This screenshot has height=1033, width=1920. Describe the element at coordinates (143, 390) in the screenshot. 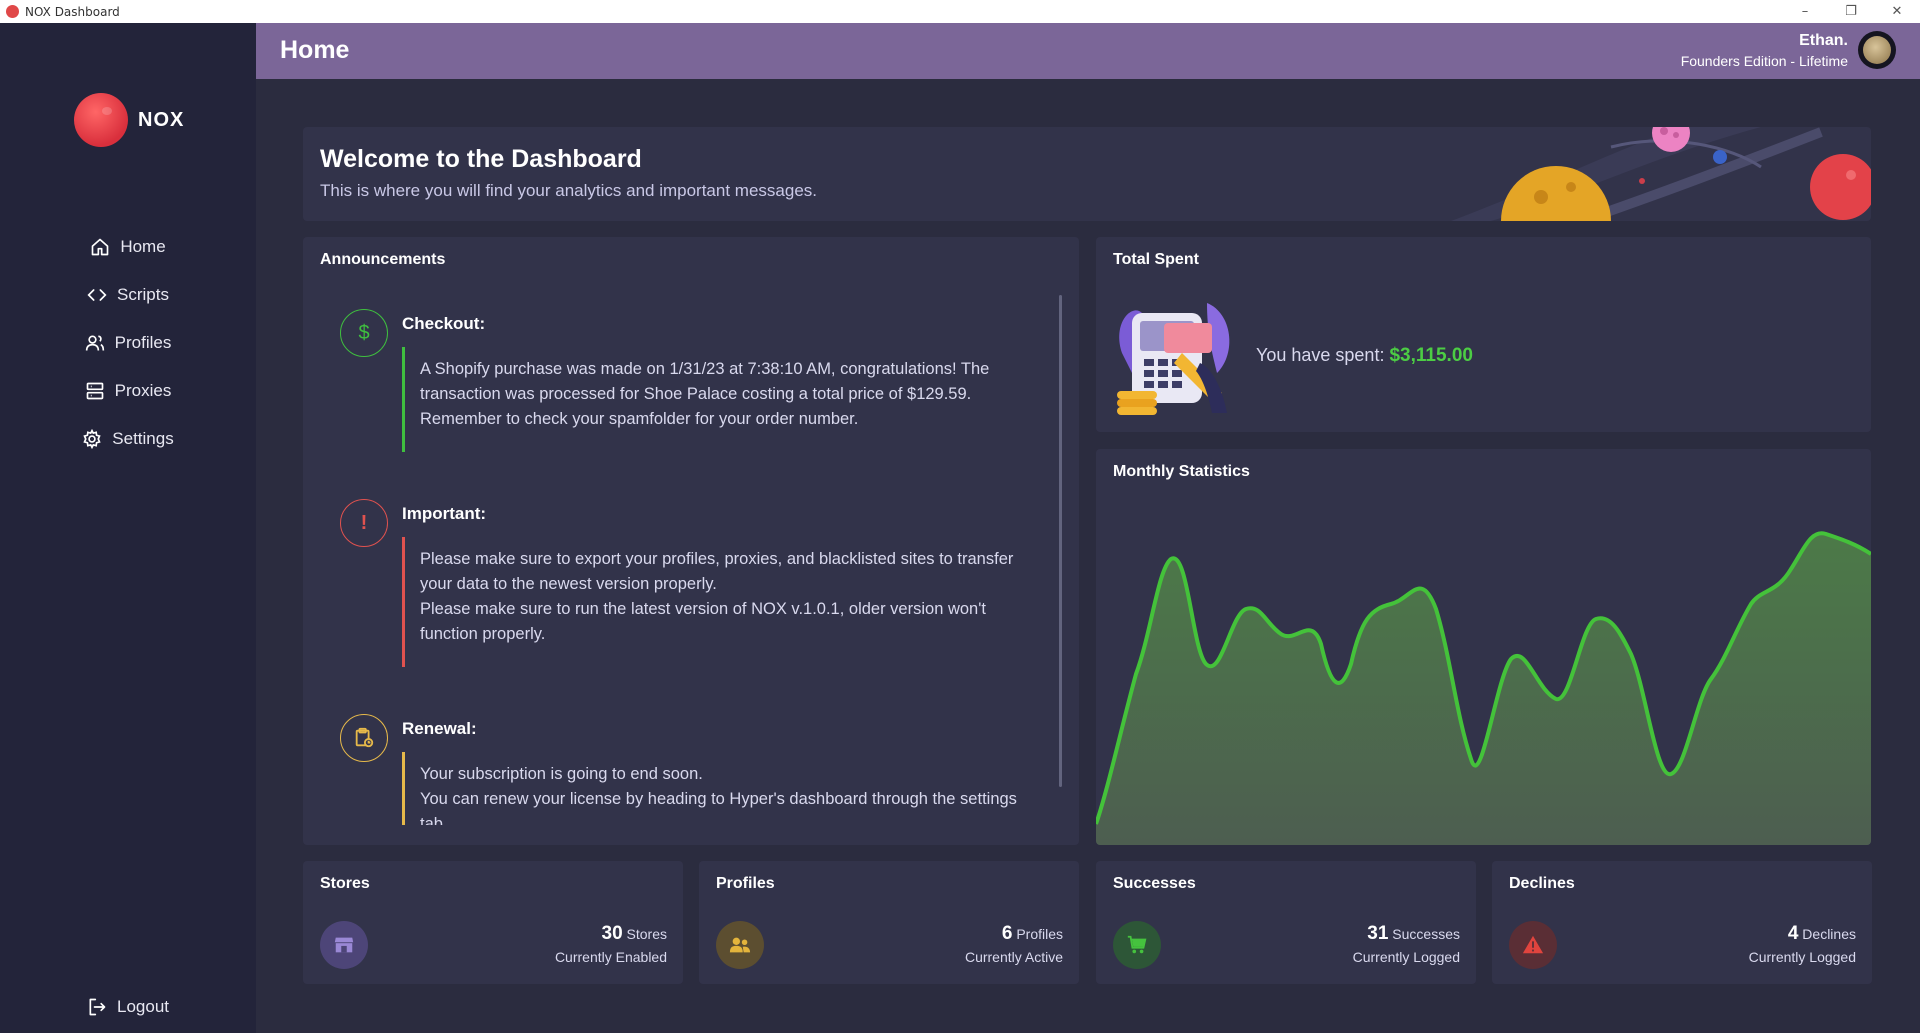

I see `sidebar-item-label: Proxies` at that location.